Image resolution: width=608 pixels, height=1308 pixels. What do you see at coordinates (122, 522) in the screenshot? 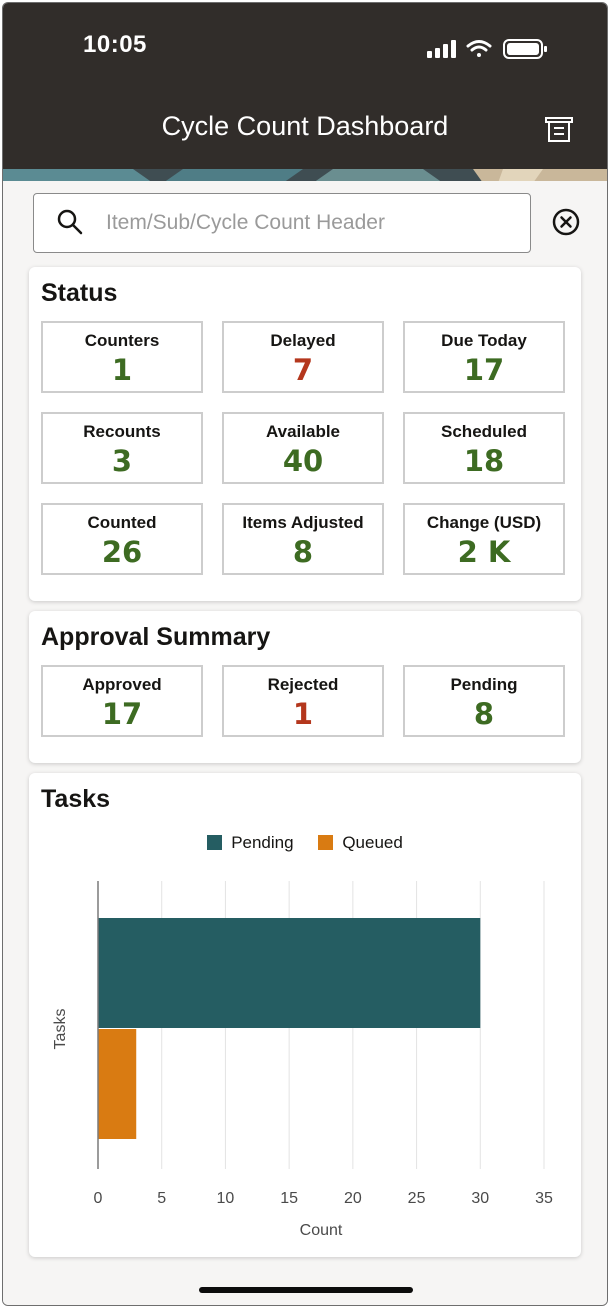
I see `tile-label: Counted` at bounding box center [122, 522].